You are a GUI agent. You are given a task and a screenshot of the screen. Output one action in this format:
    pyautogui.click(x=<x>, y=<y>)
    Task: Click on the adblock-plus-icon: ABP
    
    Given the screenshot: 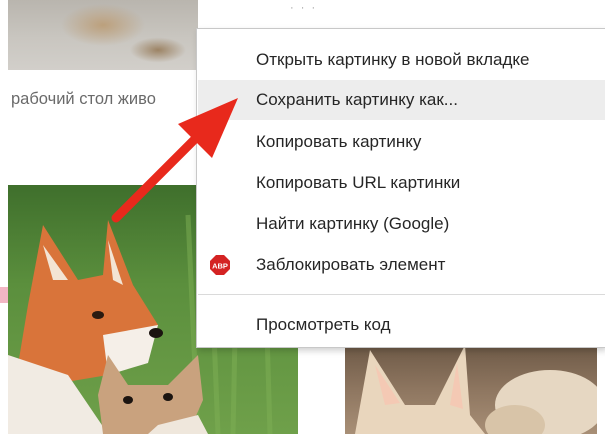 What is the action you would take?
    pyautogui.click(x=220, y=265)
    